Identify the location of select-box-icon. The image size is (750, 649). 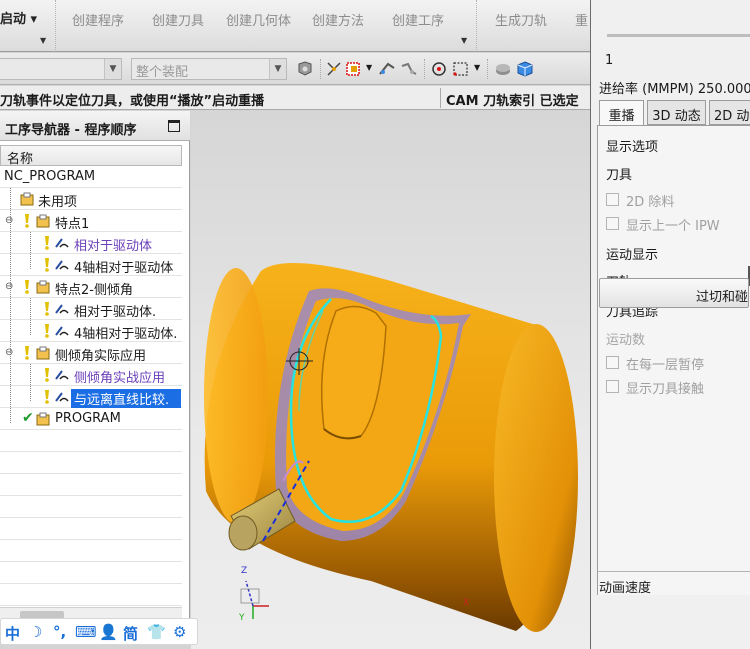
(354, 69).